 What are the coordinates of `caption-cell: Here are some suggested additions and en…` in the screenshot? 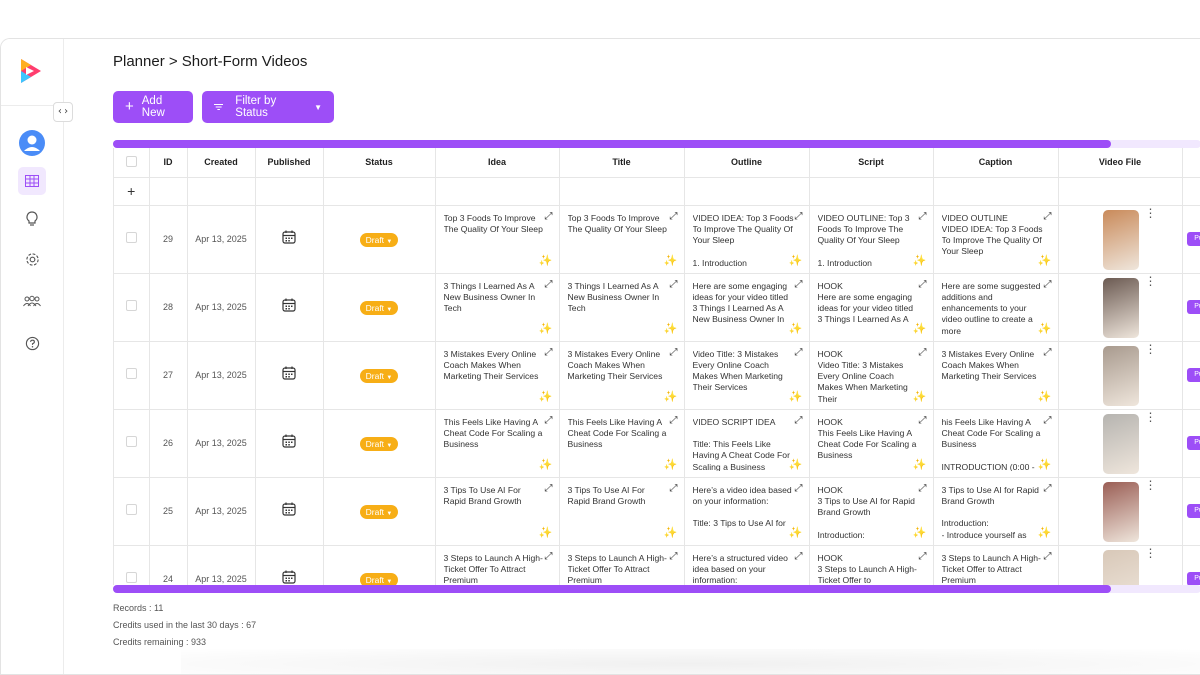 It's located at (996, 307).